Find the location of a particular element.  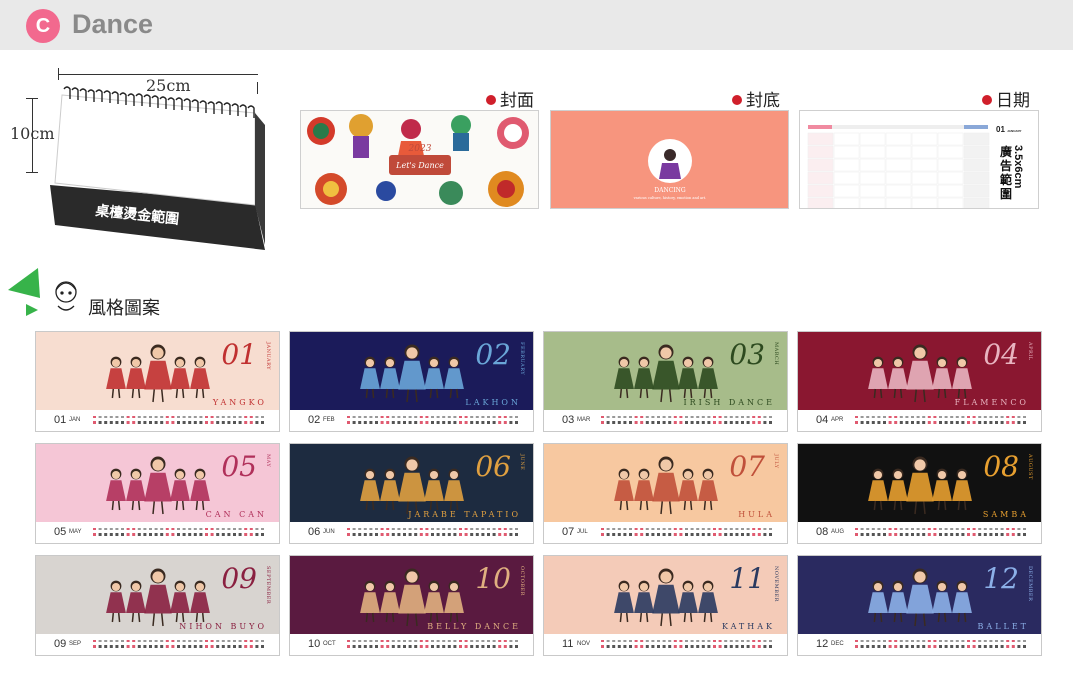

month-card-sep: 09 SEPTEMBER NIHON BUYO 09 SEP is located at coordinates (157, 605).